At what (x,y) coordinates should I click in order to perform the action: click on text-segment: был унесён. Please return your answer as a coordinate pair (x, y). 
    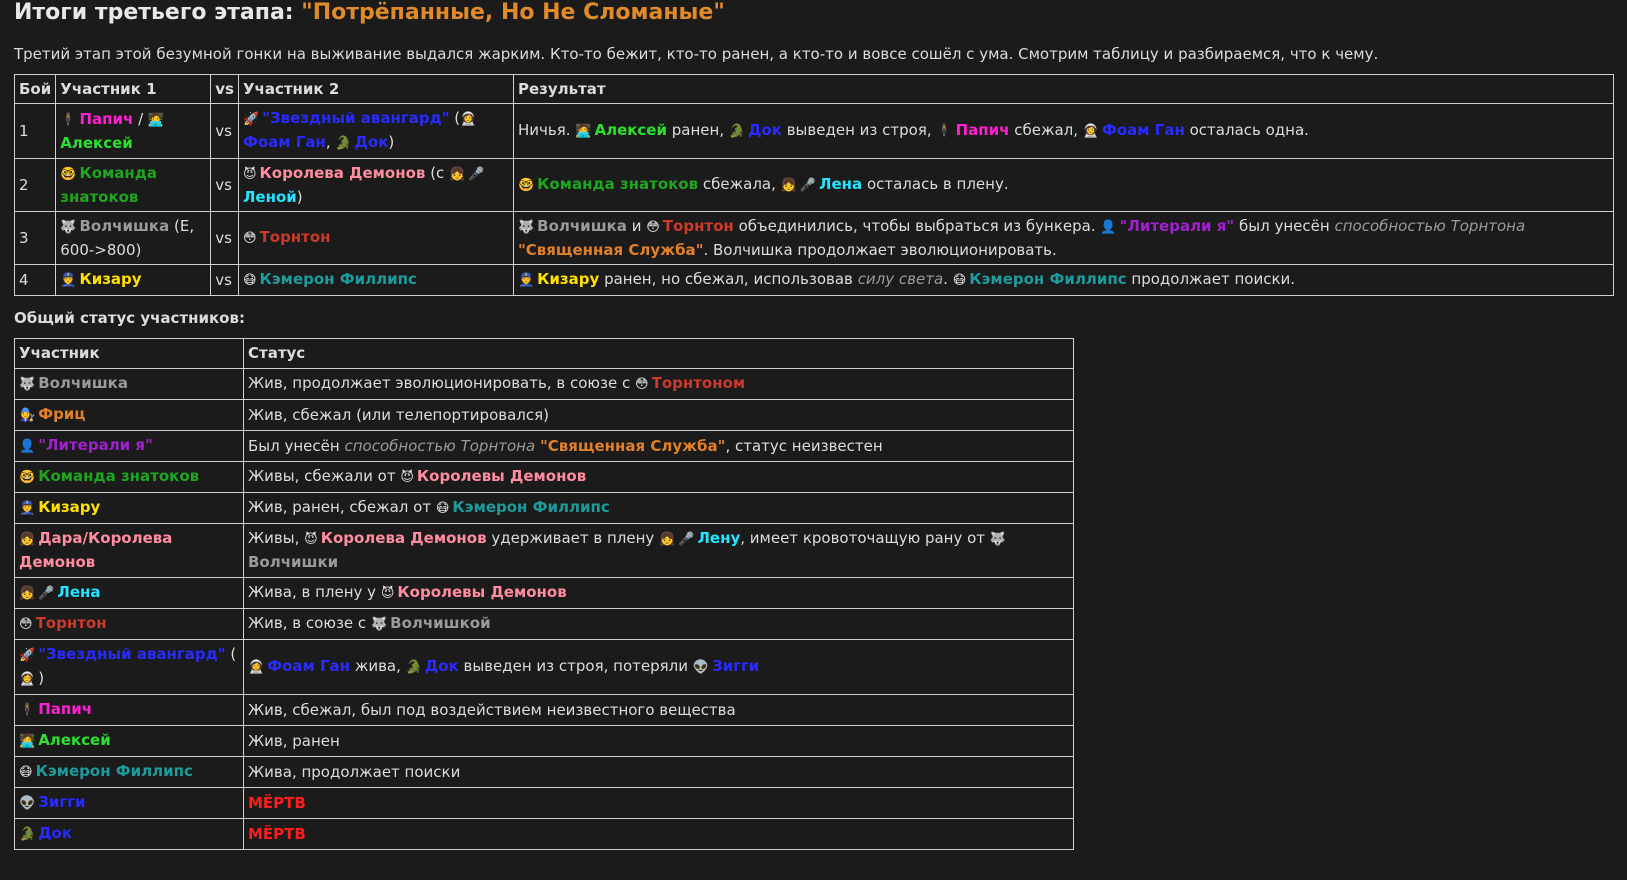
    Looking at the image, I should click on (1284, 226).